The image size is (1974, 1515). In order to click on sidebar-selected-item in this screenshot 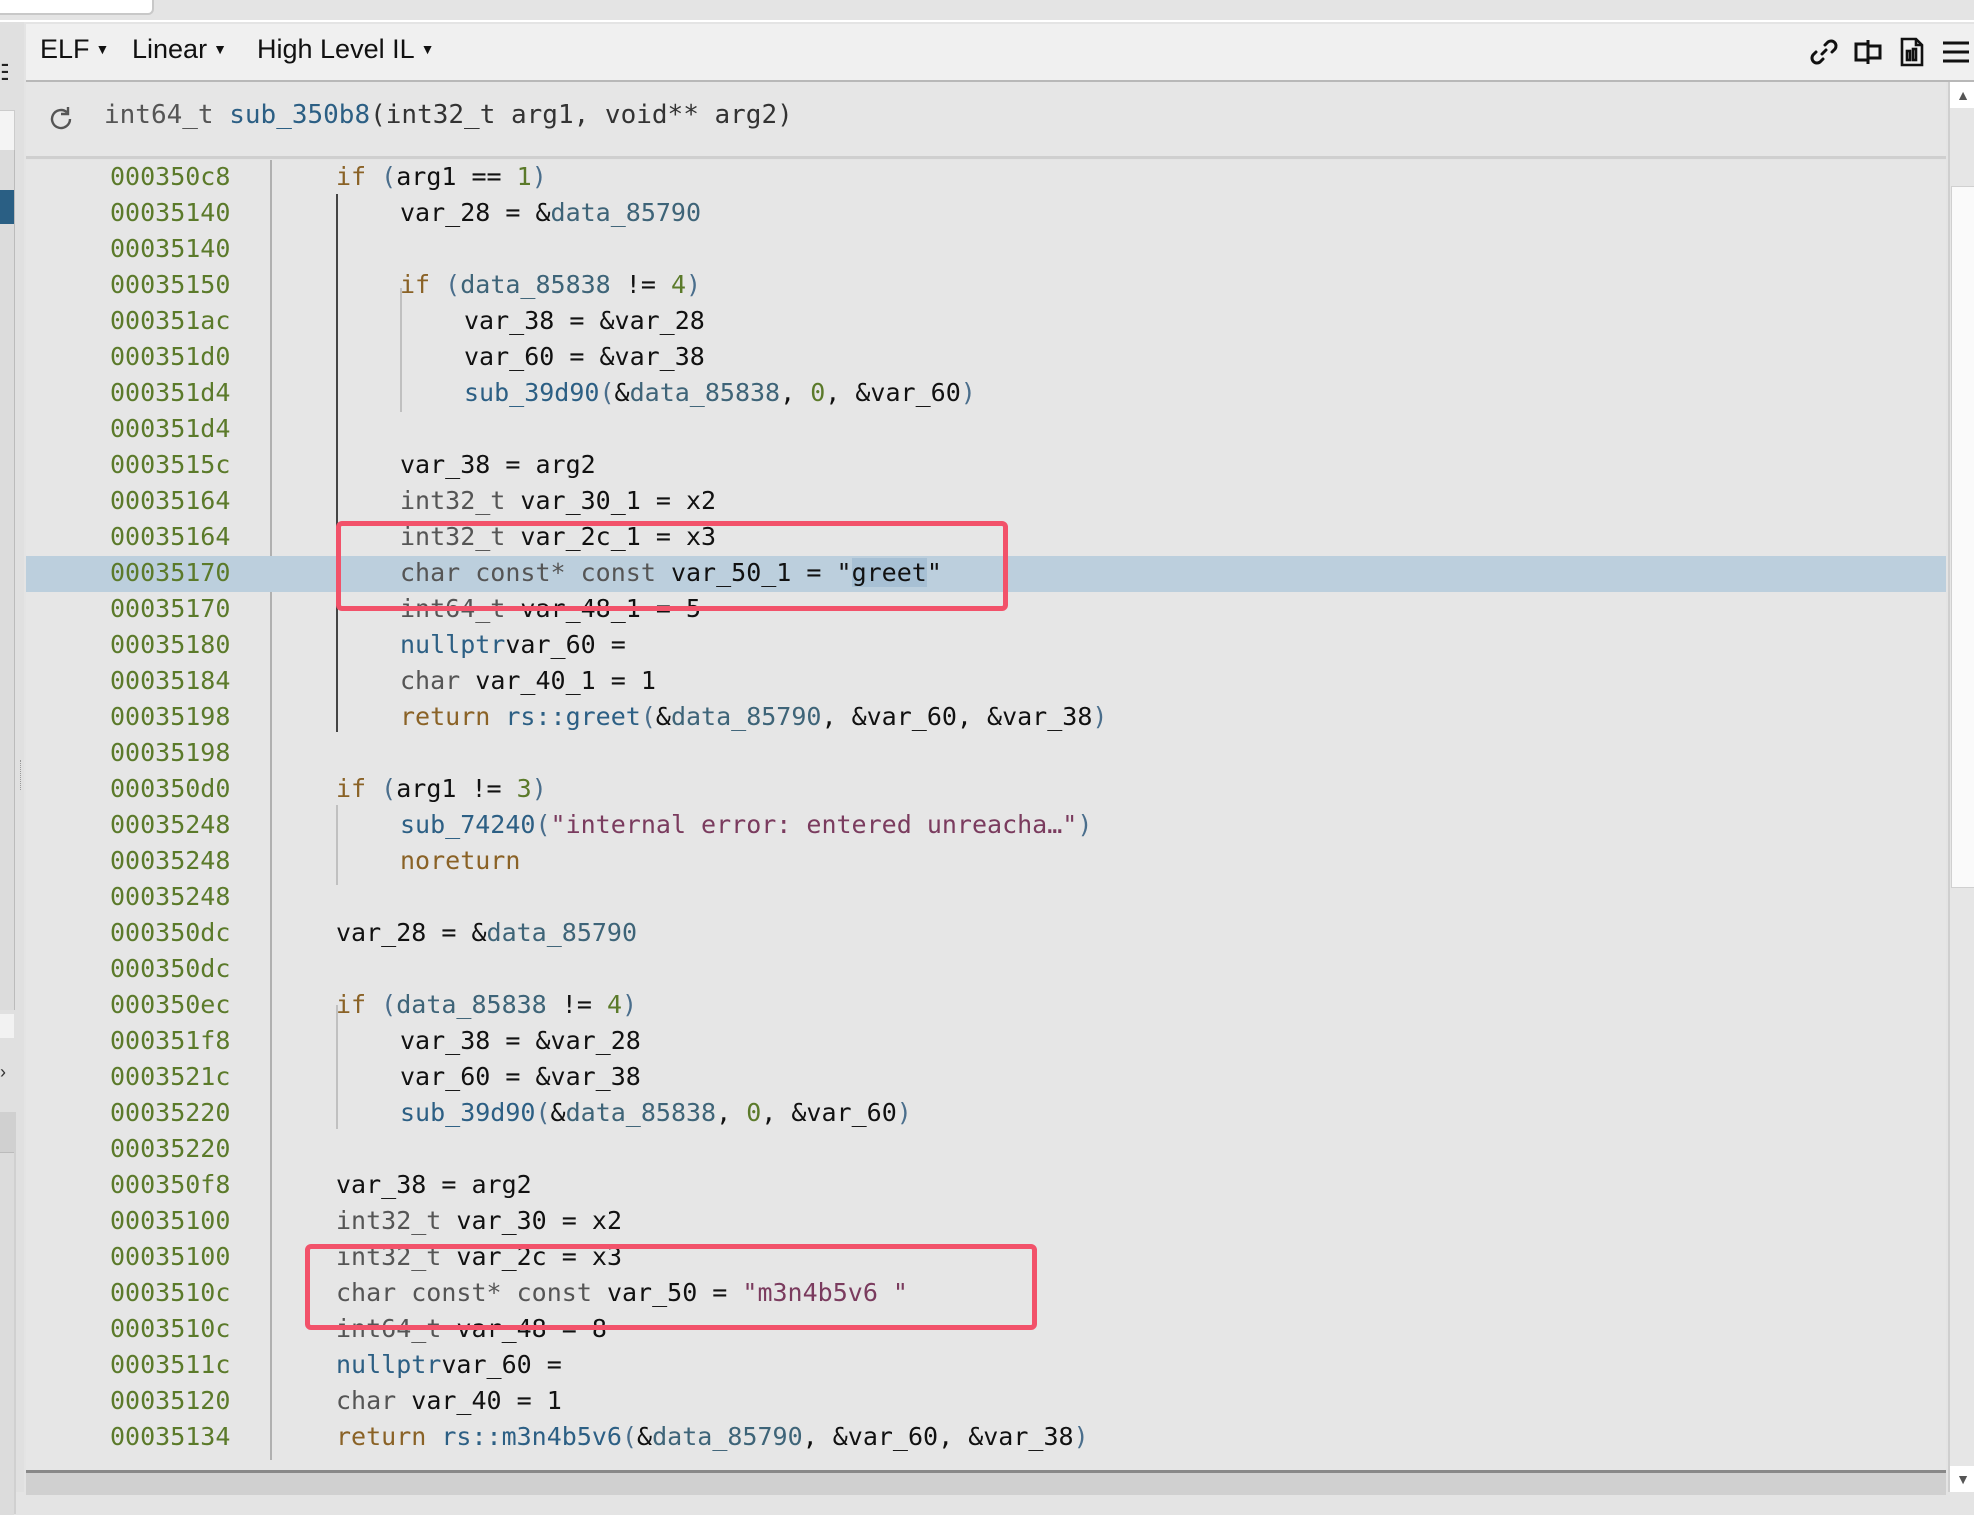, I will do `click(7, 207)`.